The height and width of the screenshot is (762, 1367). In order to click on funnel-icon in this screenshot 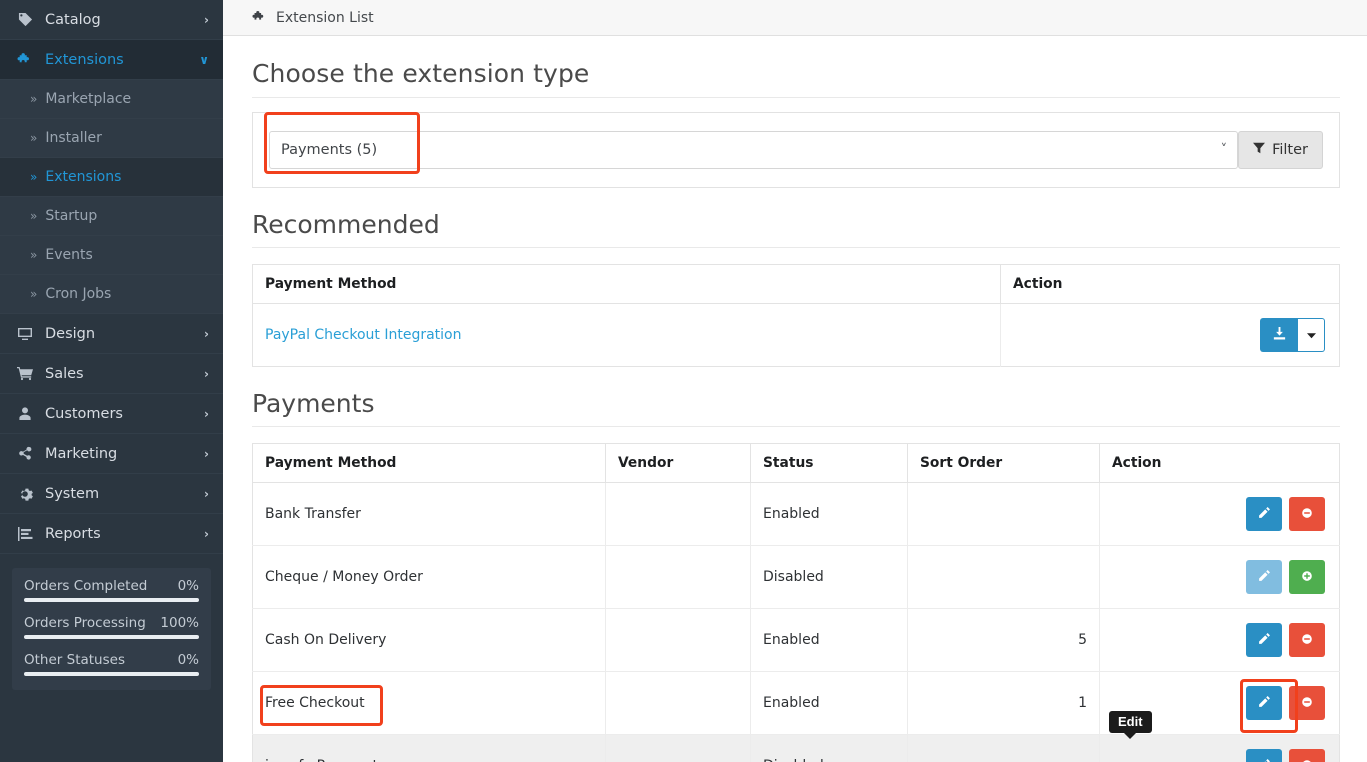, I will do `click(1259, 150)`.